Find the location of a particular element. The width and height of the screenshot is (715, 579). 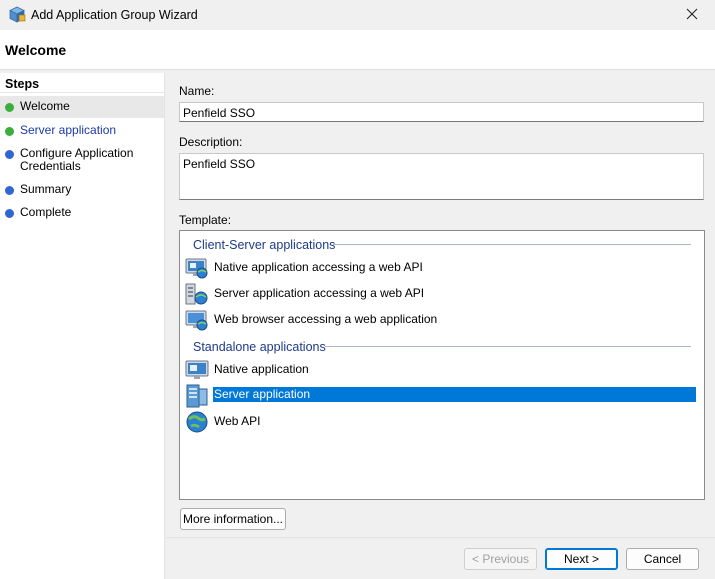

step-welcome: Welcome is located at coordinates (82, 107).